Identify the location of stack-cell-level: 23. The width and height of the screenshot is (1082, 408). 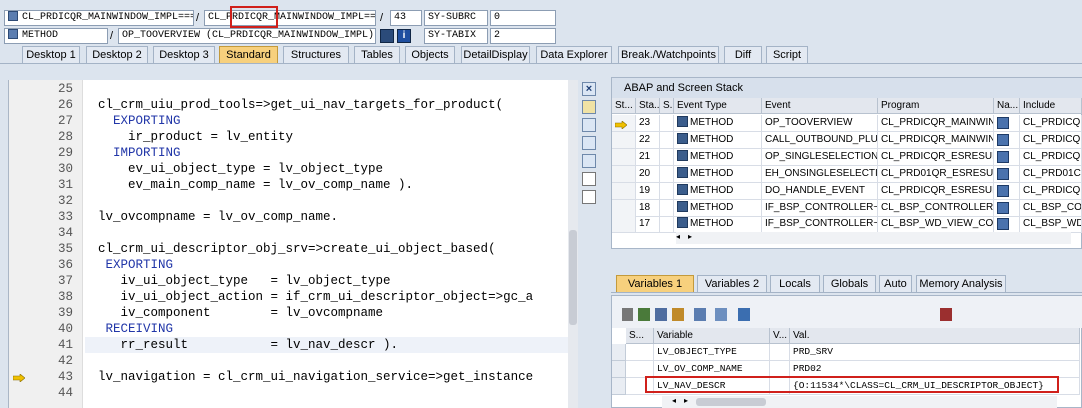
(648, 123).